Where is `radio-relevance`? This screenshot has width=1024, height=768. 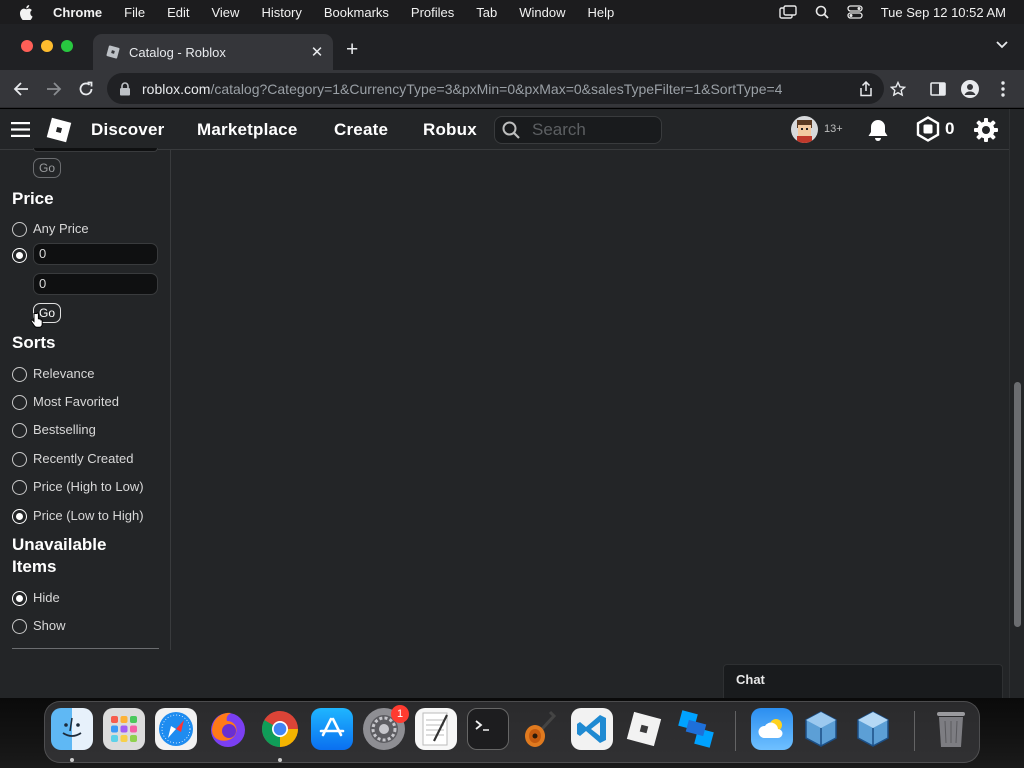 radio-relevance is located at coordinates (19, 374).